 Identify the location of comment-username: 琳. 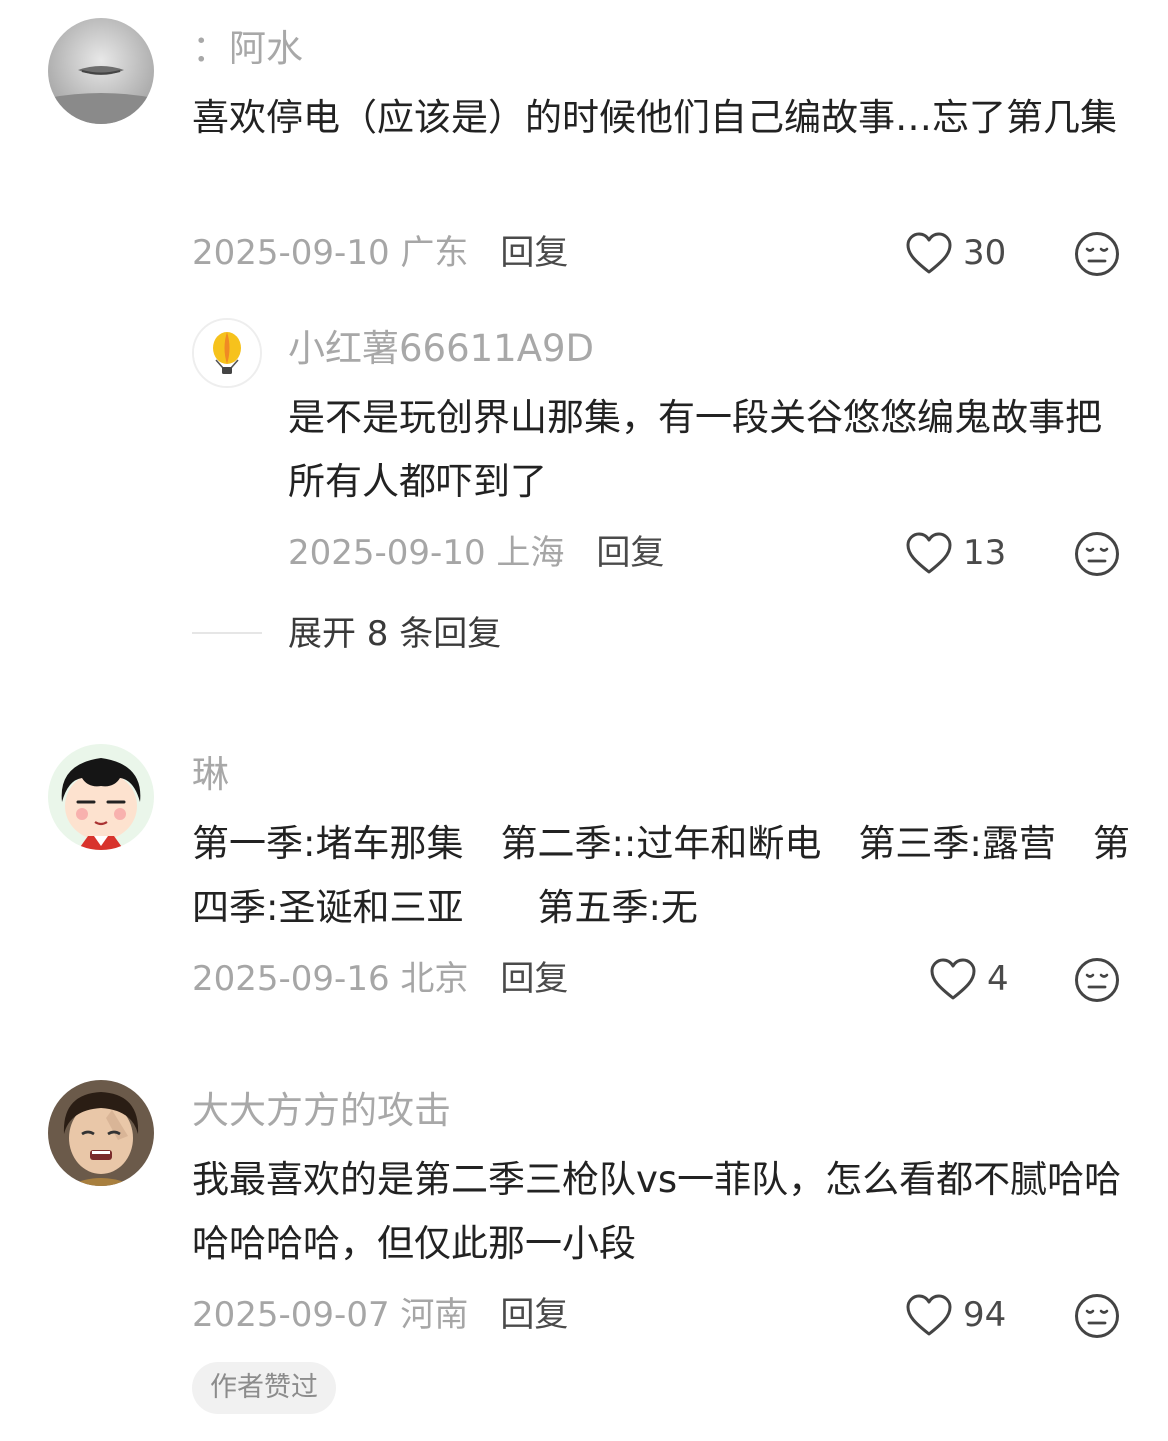
(210, 775).